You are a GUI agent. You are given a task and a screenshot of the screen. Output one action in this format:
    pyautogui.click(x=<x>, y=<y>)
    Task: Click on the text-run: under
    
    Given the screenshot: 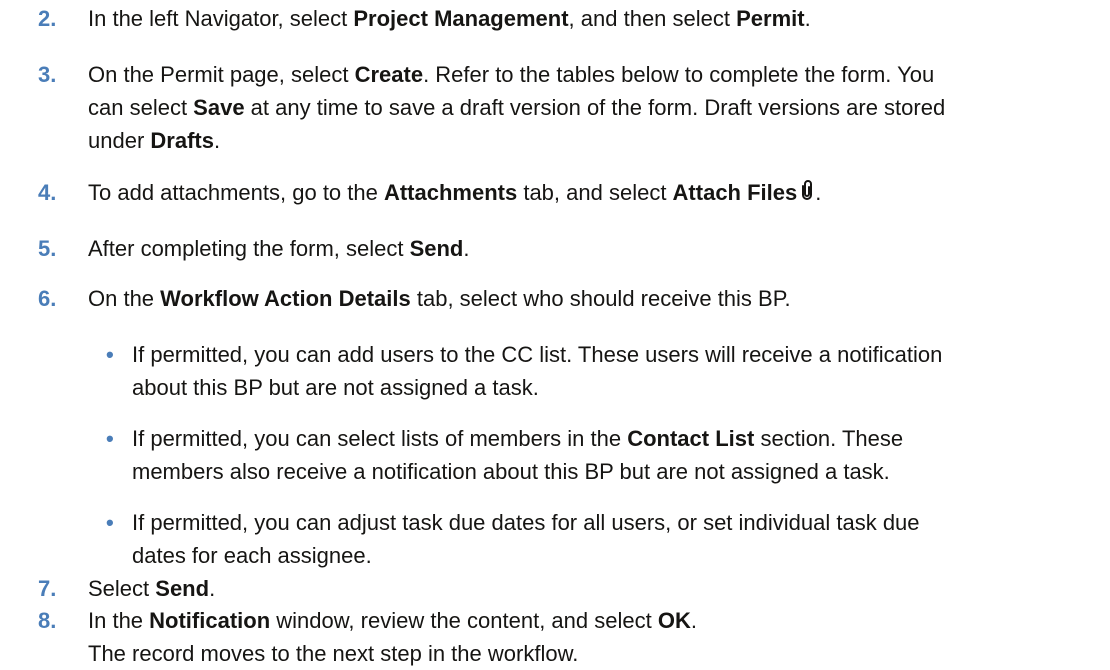 What is the action you would take?
    pyautogui.click(x=119, y=140)
    